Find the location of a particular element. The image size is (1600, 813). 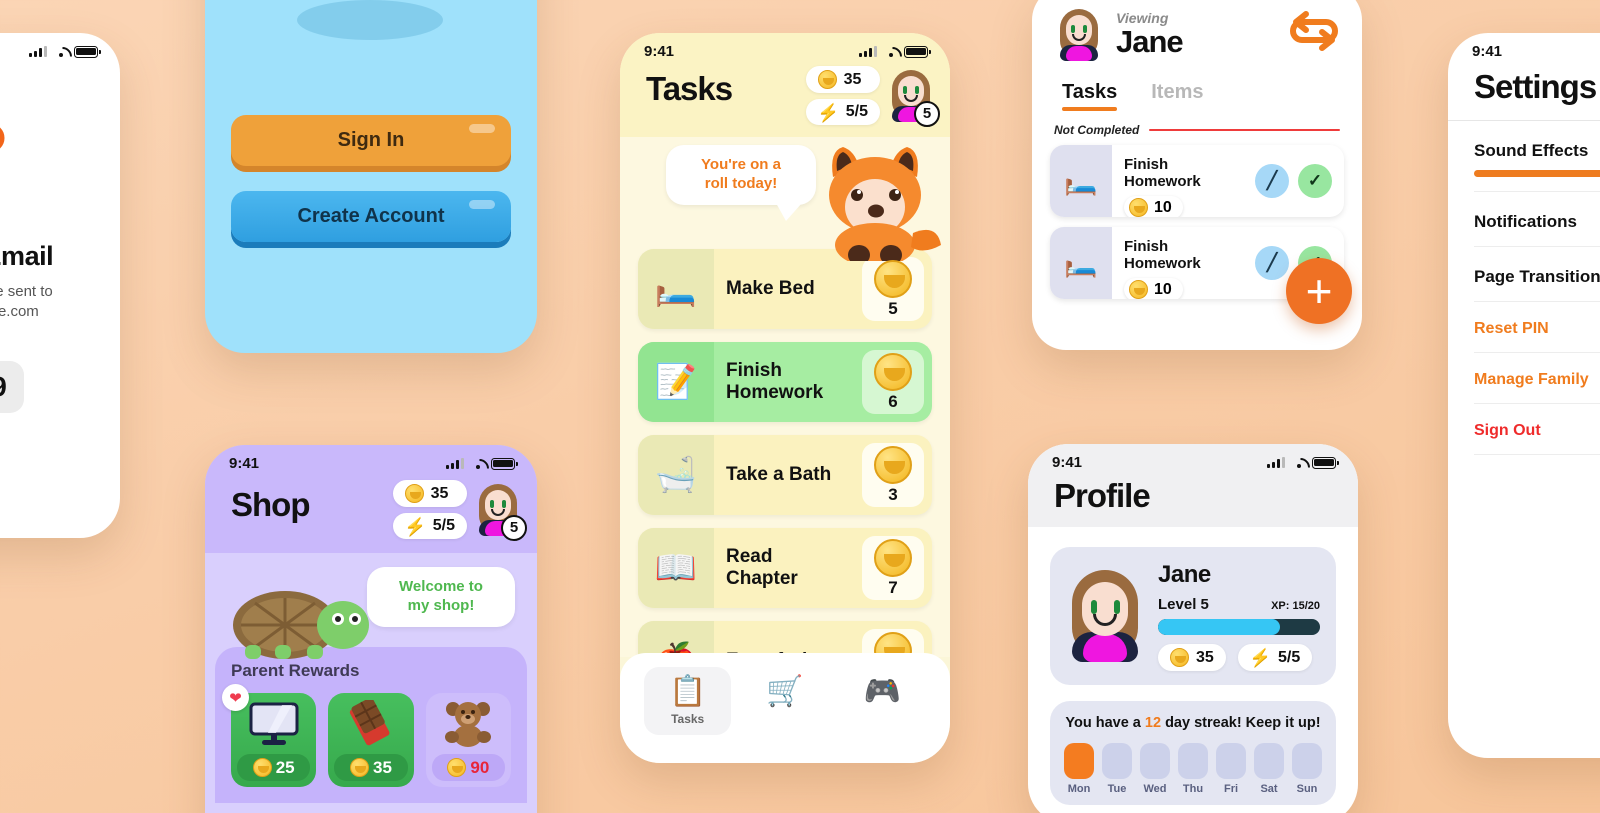

xp-label: XP: 15/20 is located at coordinates (1295, 606).